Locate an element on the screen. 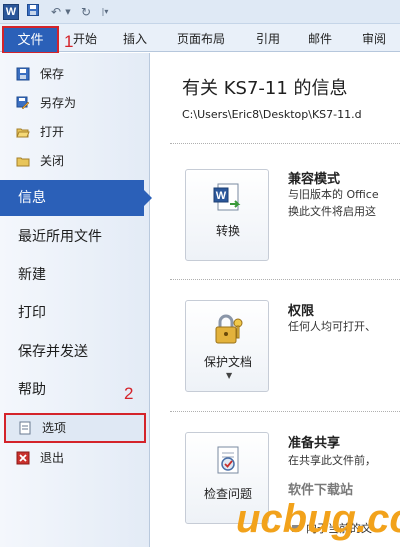 Image resolution: width=400 pixels, height=547 pixels. compat-mode-title: 兼容模式 is located at coordinates (314, 179).